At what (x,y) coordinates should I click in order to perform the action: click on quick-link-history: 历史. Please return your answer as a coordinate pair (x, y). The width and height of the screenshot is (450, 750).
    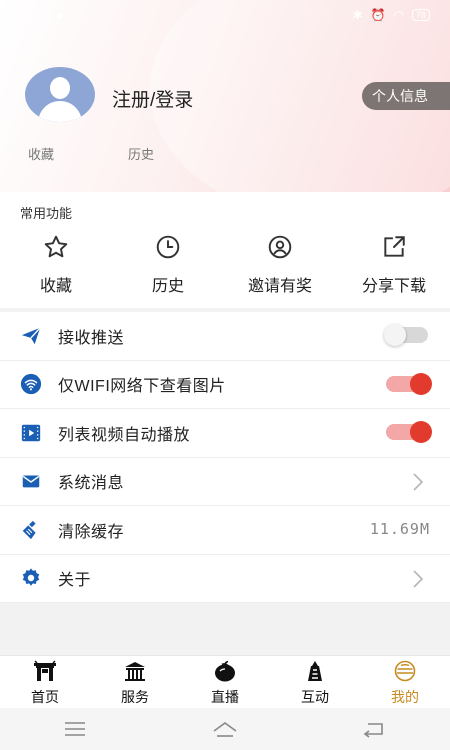
    Looking at the image, I should click on (141, 153).